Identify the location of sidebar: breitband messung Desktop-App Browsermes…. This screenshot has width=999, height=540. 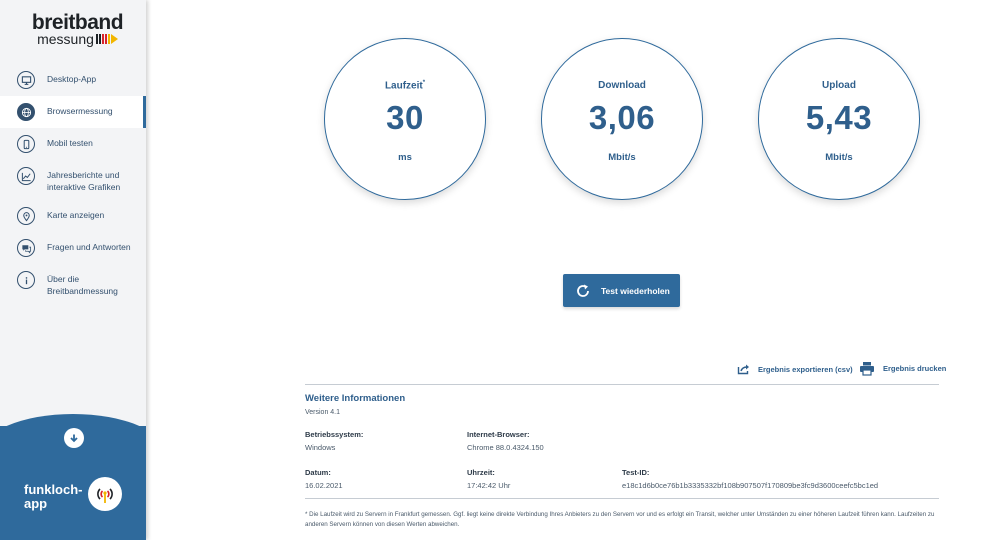
(73, 270).